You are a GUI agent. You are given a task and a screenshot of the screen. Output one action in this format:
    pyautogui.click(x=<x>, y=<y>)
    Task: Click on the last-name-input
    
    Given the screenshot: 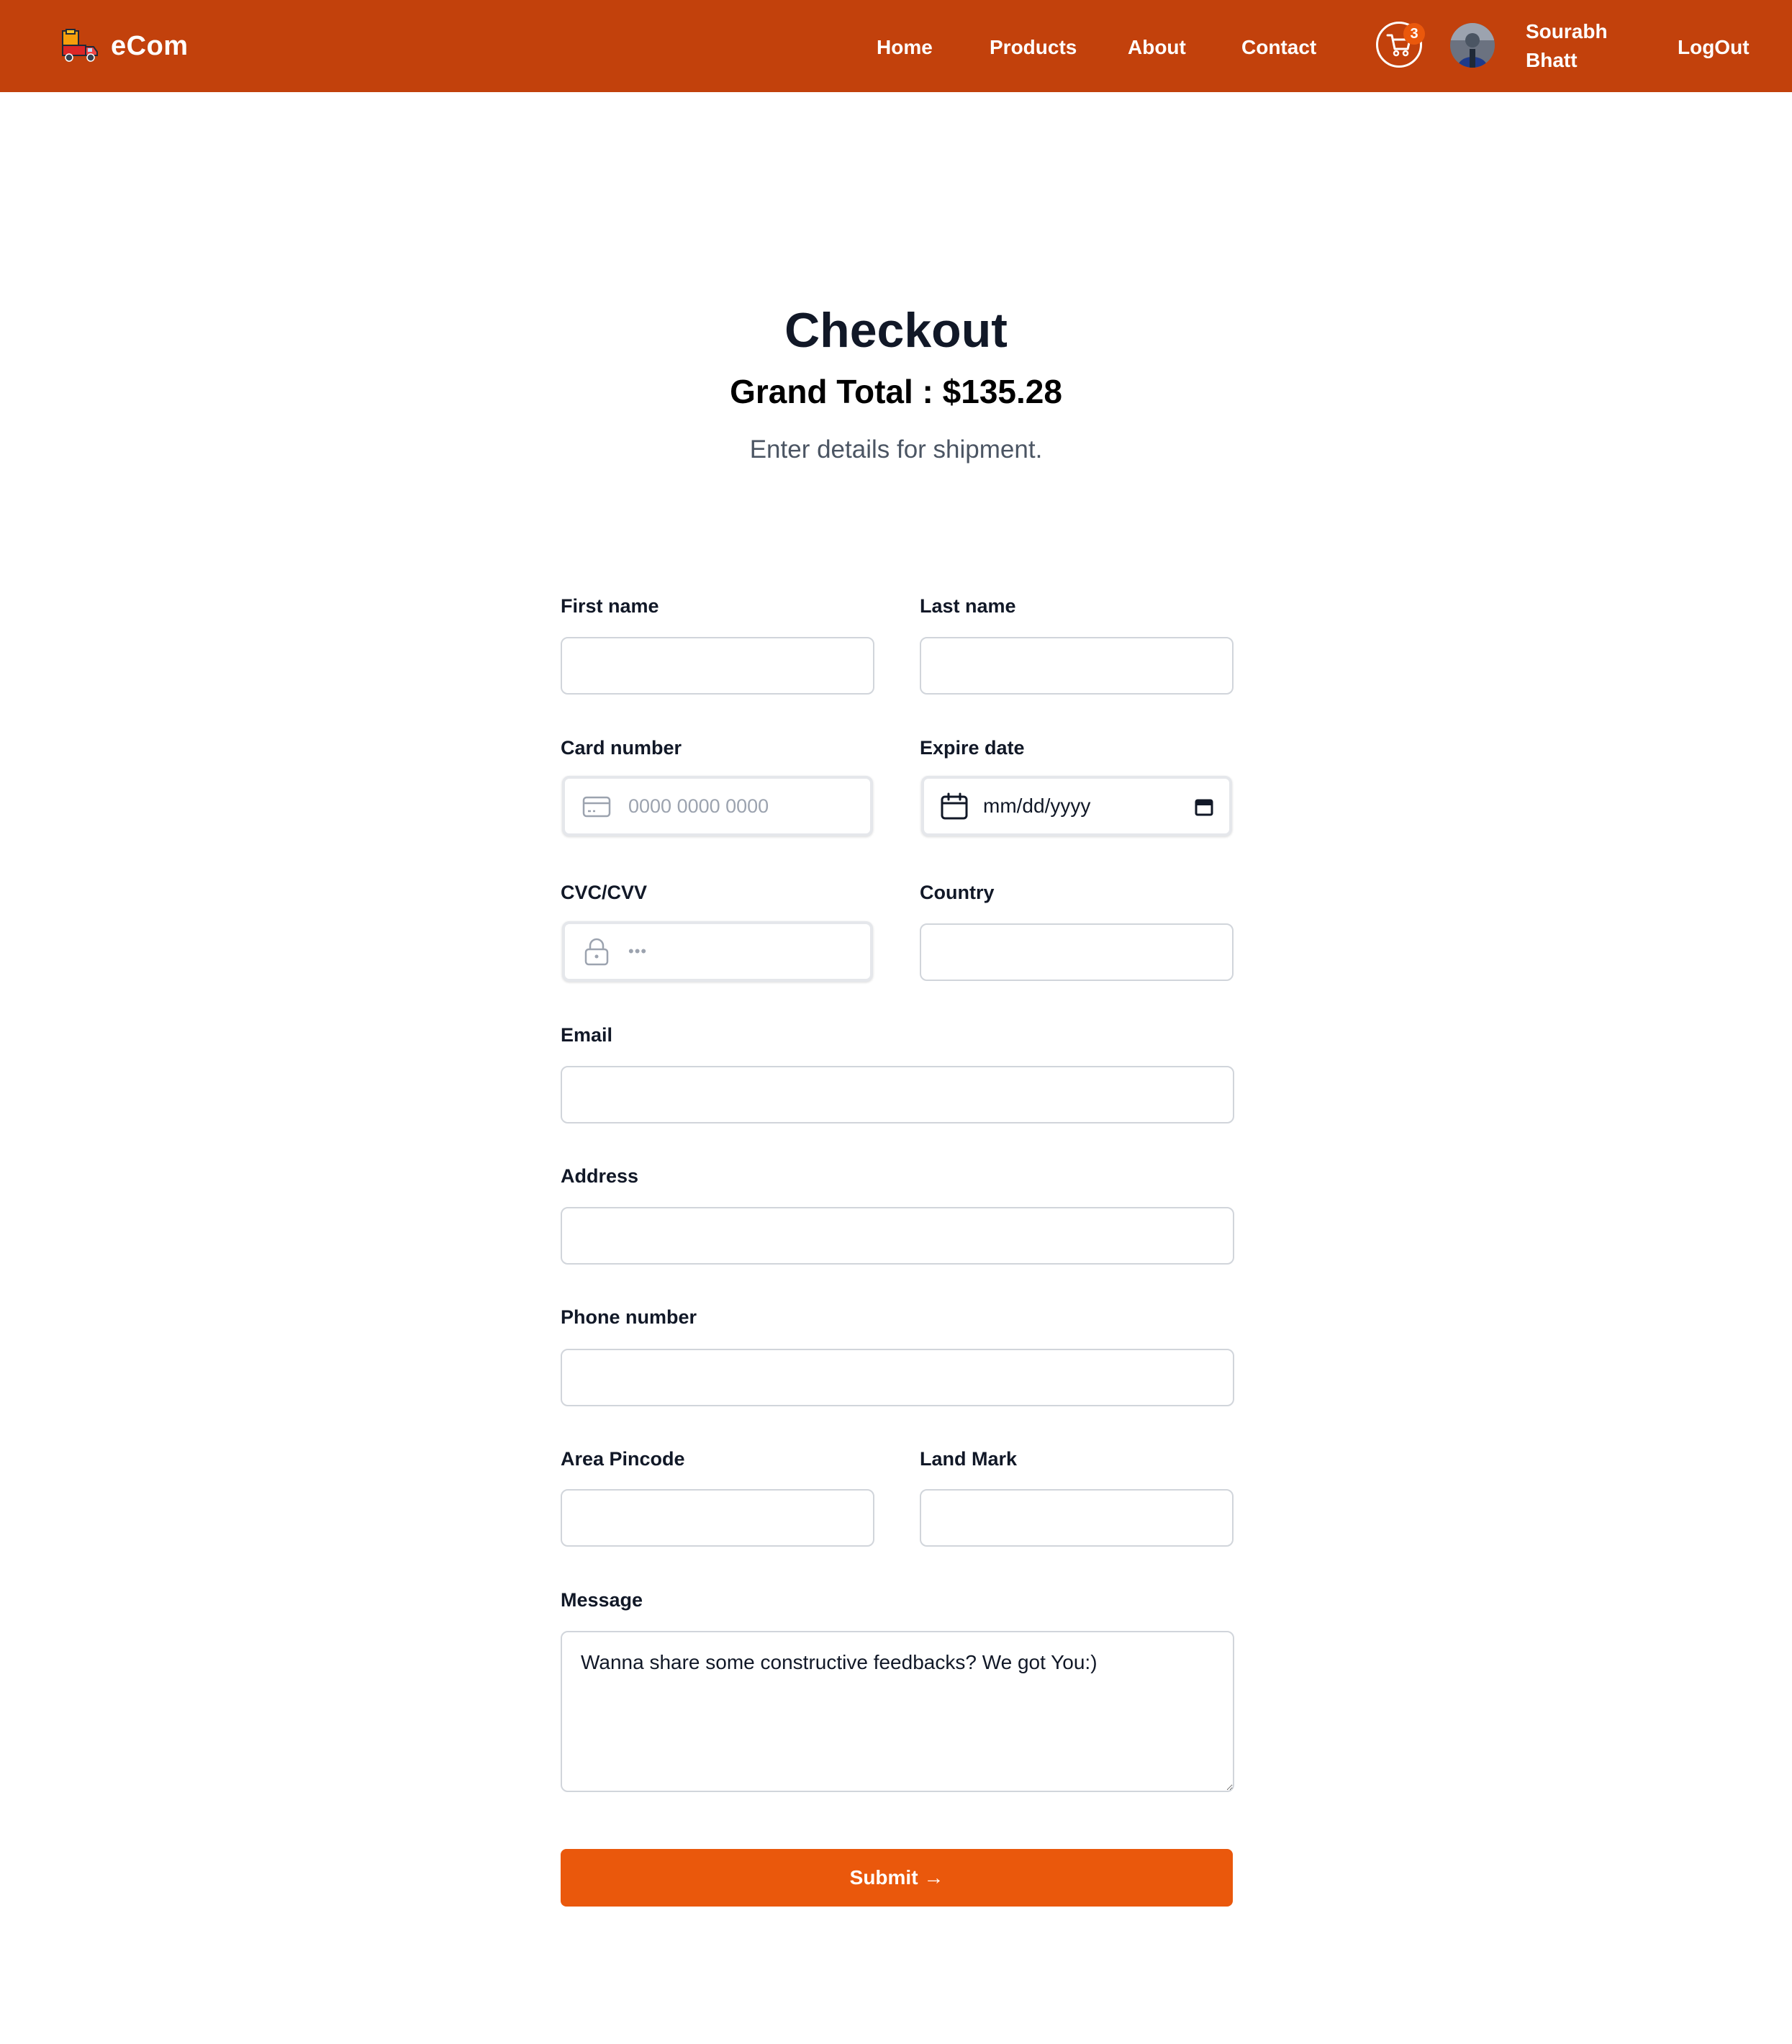 What is the action you would take?
    pyautogui.click(x=1077, y=666)
    